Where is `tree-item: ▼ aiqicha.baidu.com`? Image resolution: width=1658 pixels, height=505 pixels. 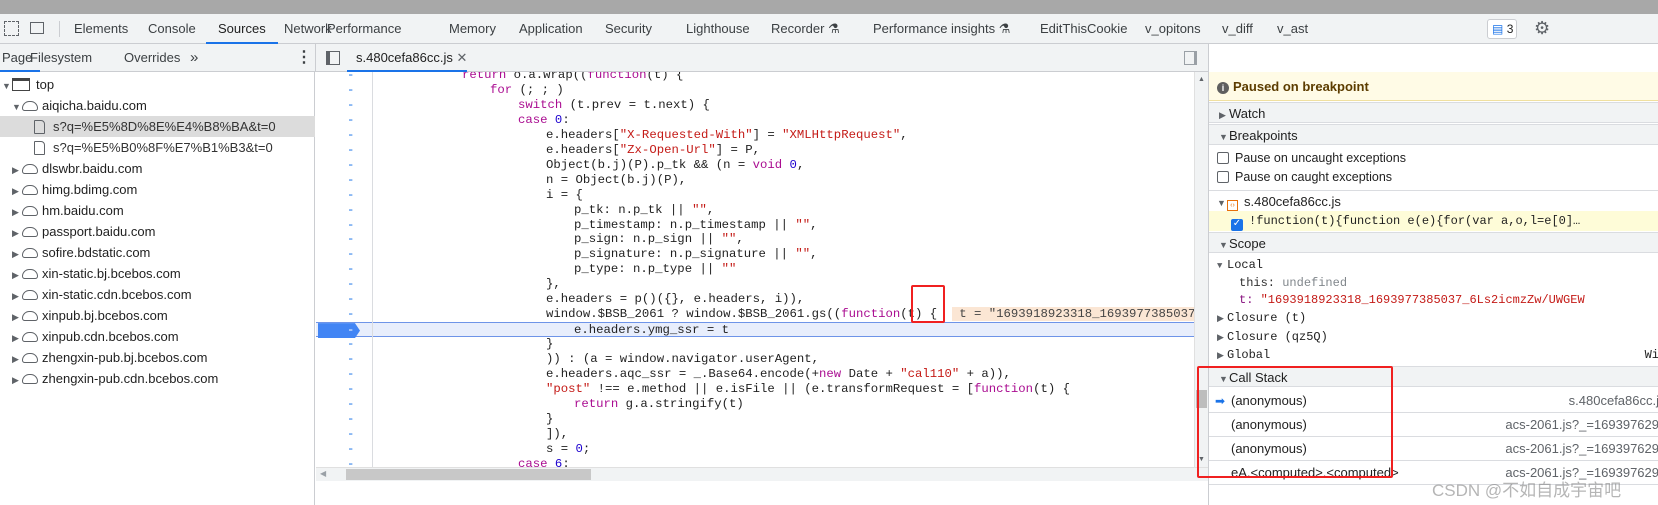 tree-item: ▼ aiqicha.baidu.com is located at coordinates (157, 105).